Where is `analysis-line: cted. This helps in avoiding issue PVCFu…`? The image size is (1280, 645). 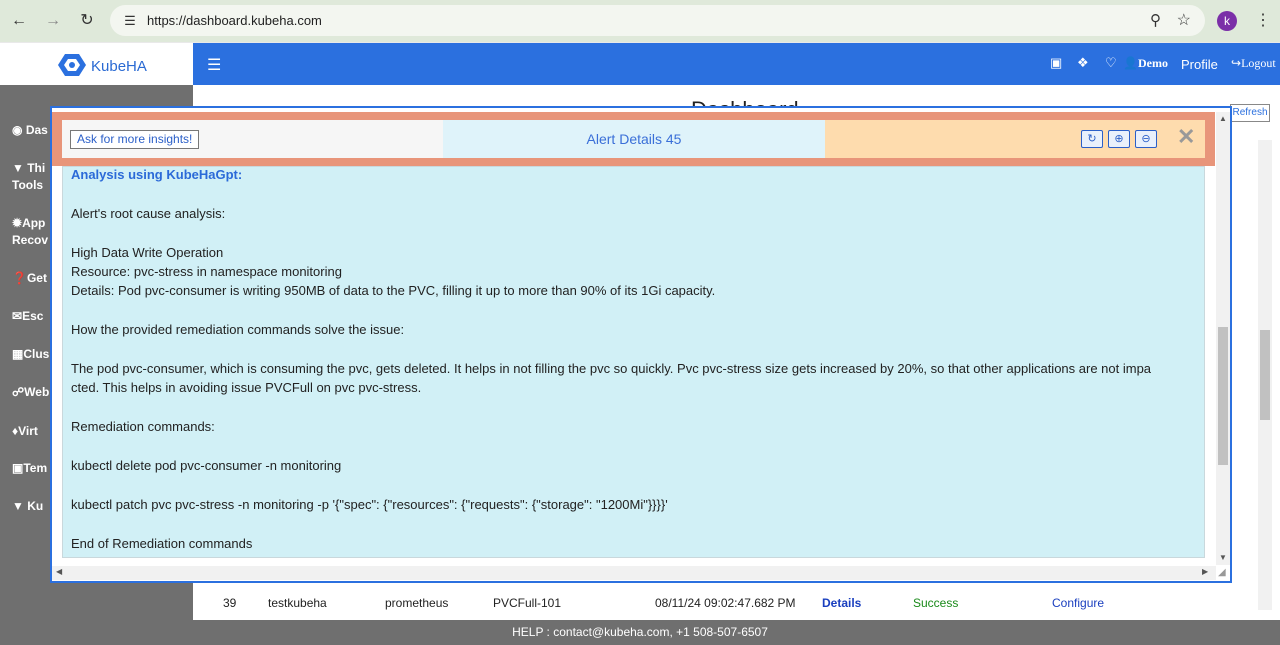
analysis-line: cted. This helps in avoiding issue PVCFu… is located at coordinates (246, 387).